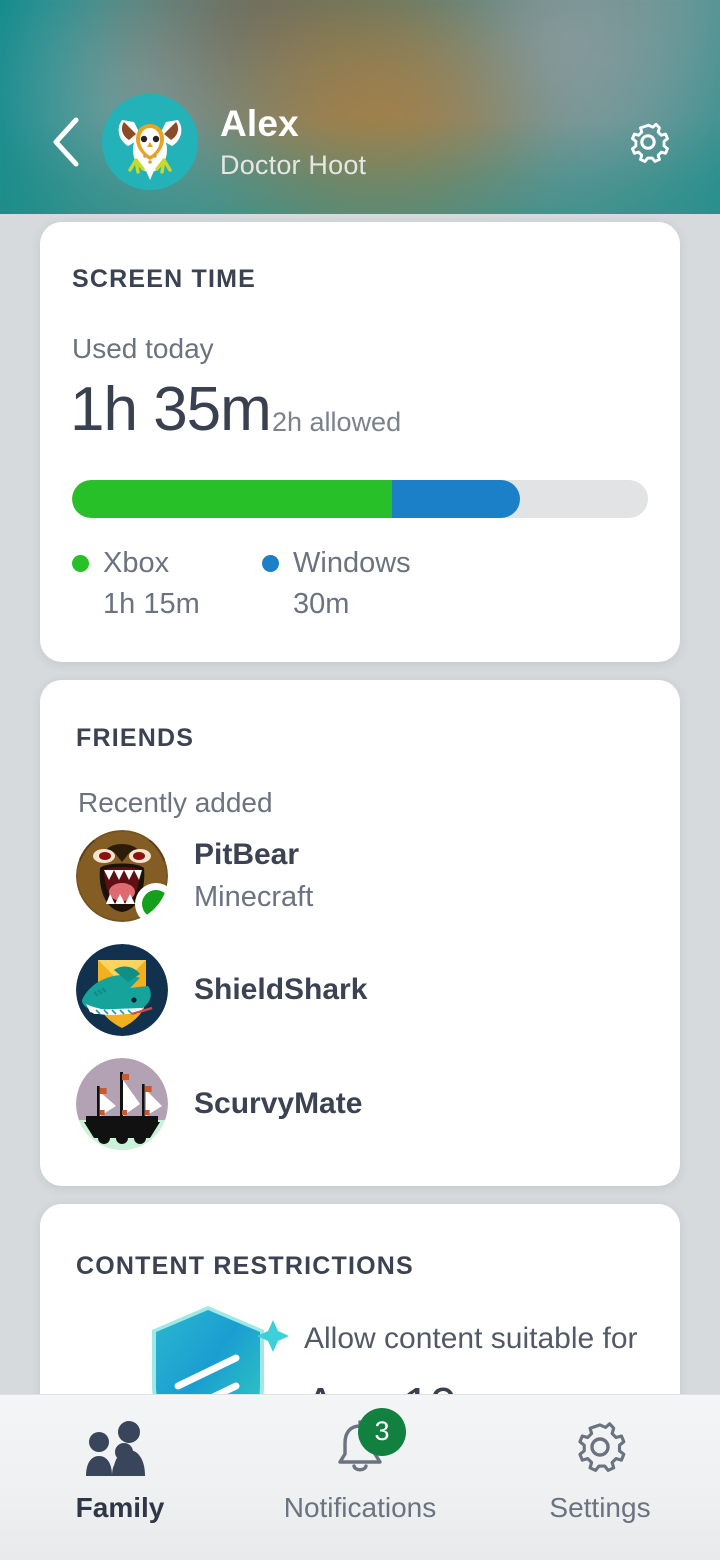 The image size is (720, 1560). I want to click on profile-header: Alex Doctor Hoot, so click(360, 142).